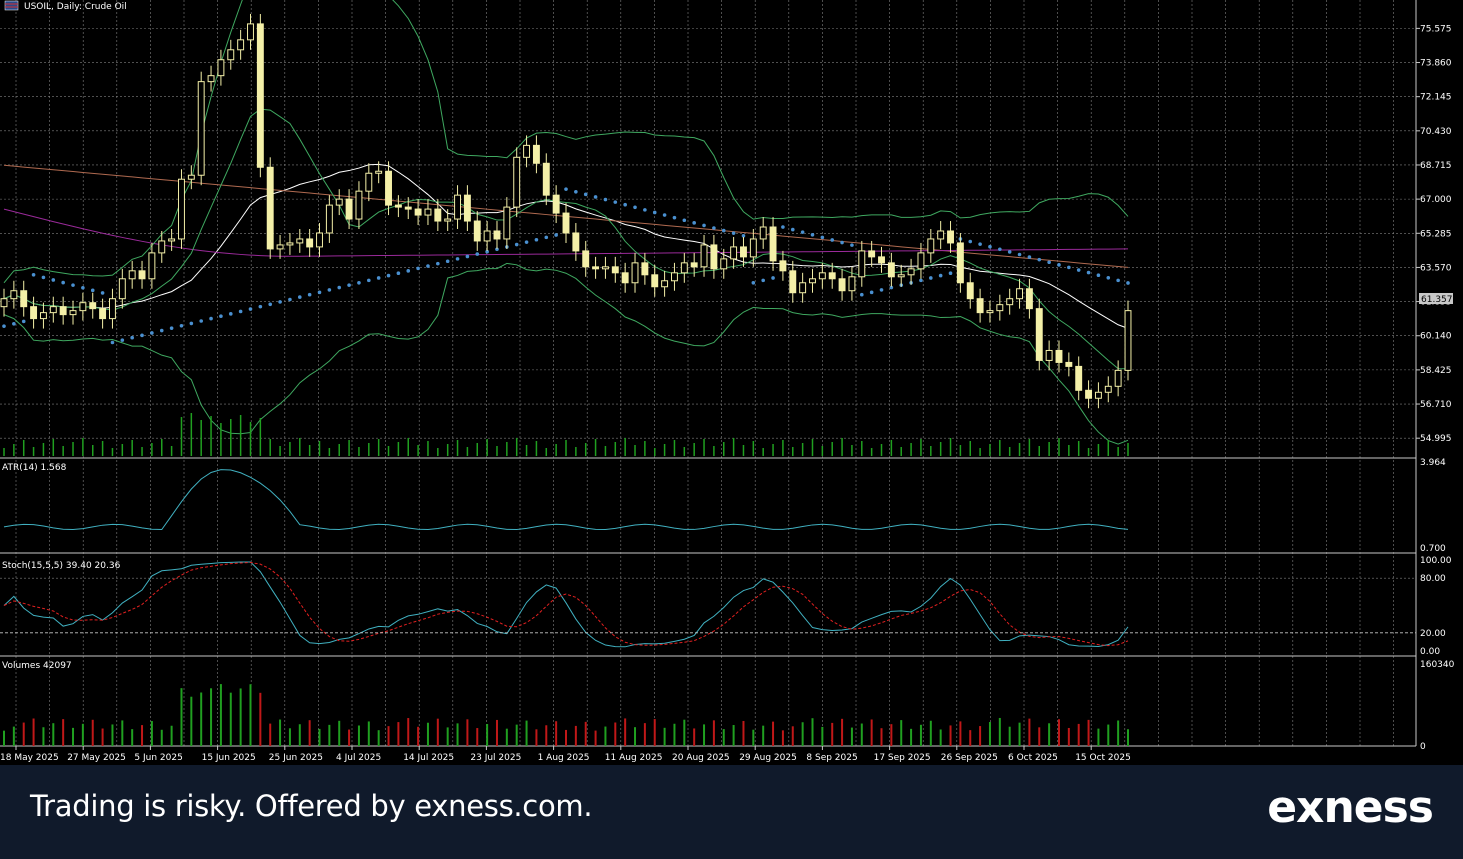 This screenshot has width=1463, height=859. Describe the element at coordinates (1436, 439) in the screenshot. I see `price-tick-label: 54.995` at that location.